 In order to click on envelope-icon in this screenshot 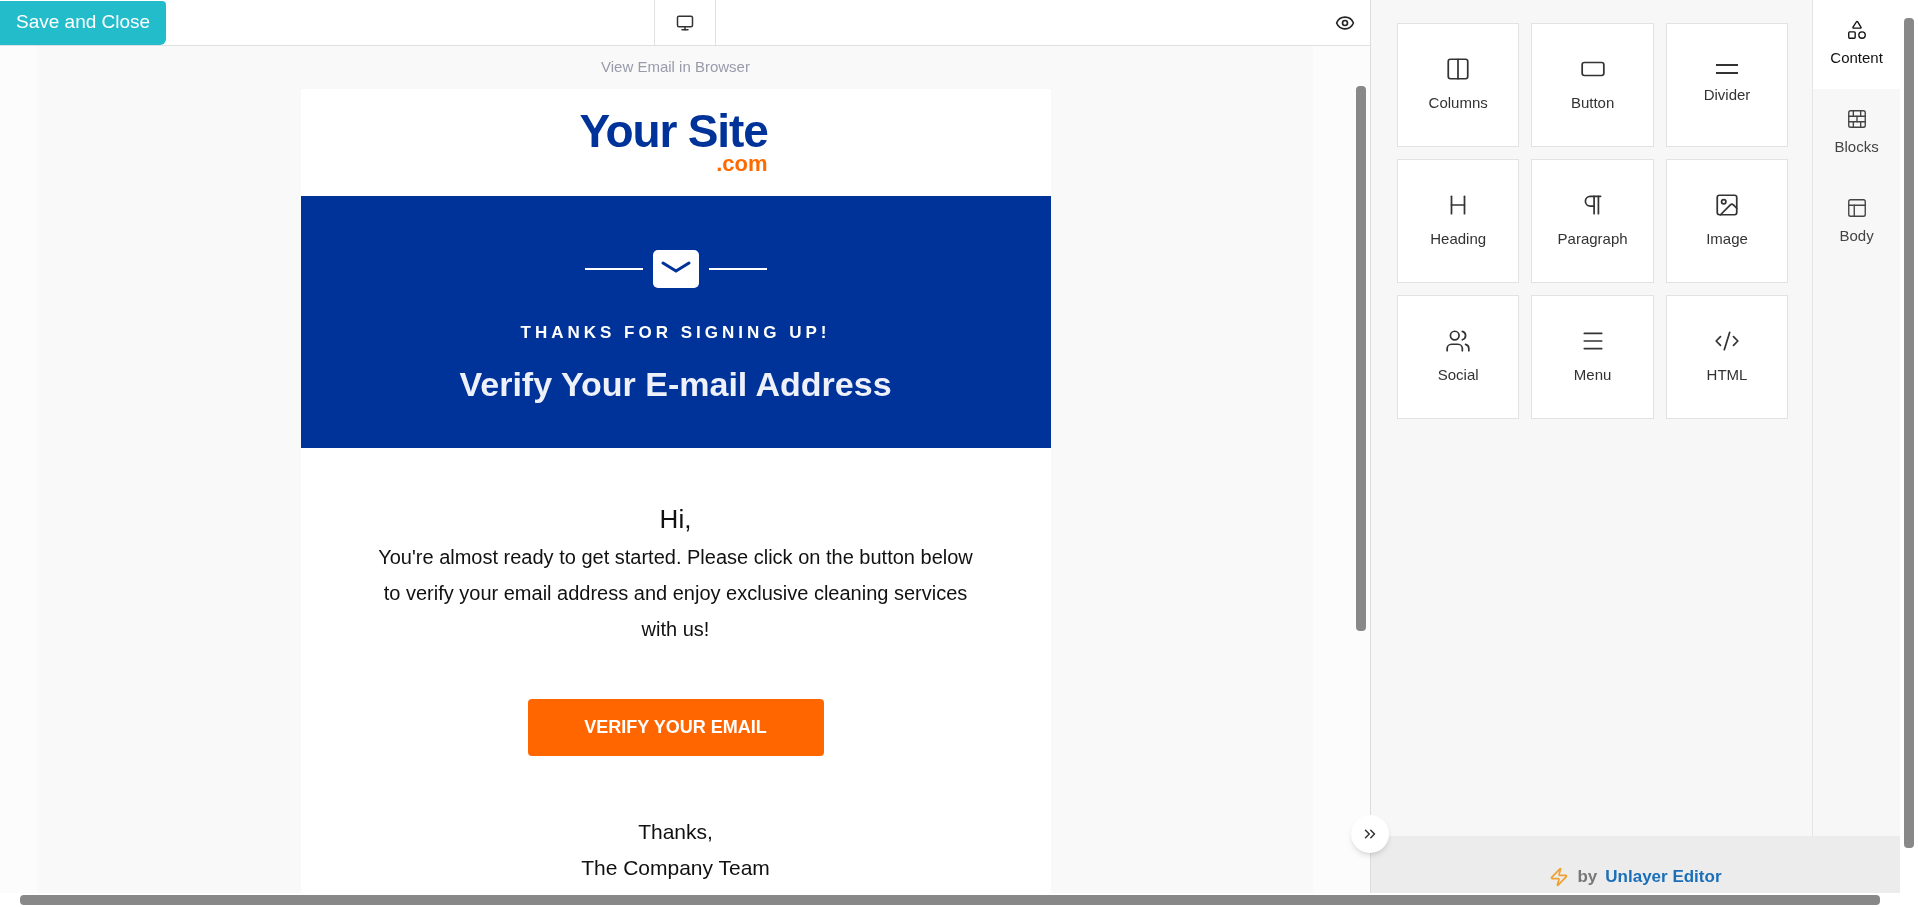, I will do `click(675, 268)`.